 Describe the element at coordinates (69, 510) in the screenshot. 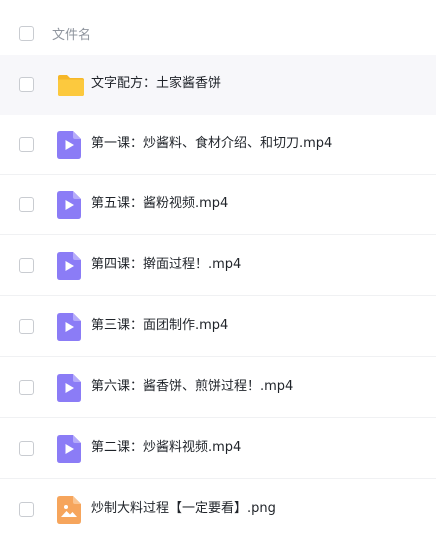

I see `image-file-icon` at that location.